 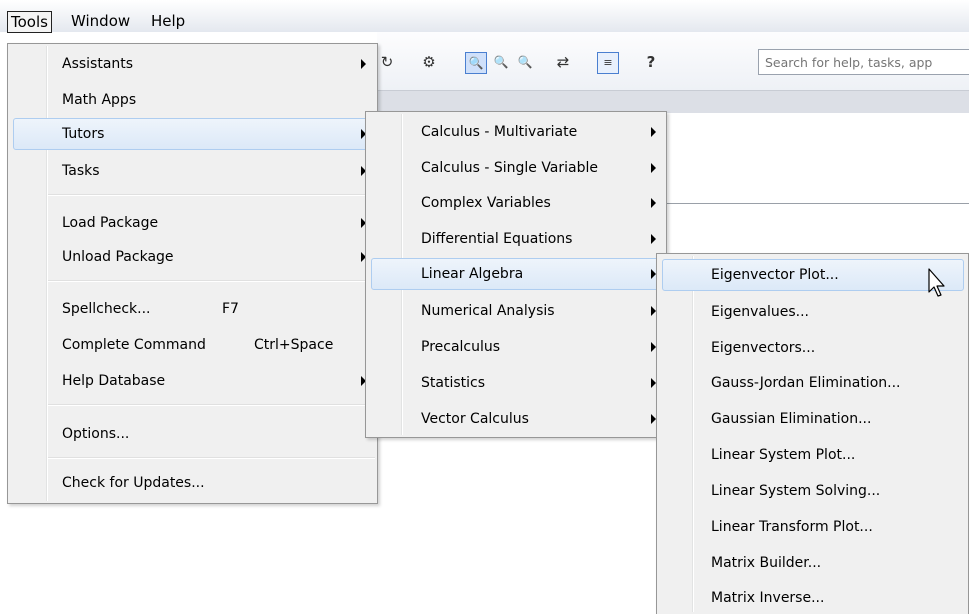 What do you see at coordinates (472, 274) in the screenshot?
I see `menu-item-label: Linear Algebra` at bounding box center [472, 274].